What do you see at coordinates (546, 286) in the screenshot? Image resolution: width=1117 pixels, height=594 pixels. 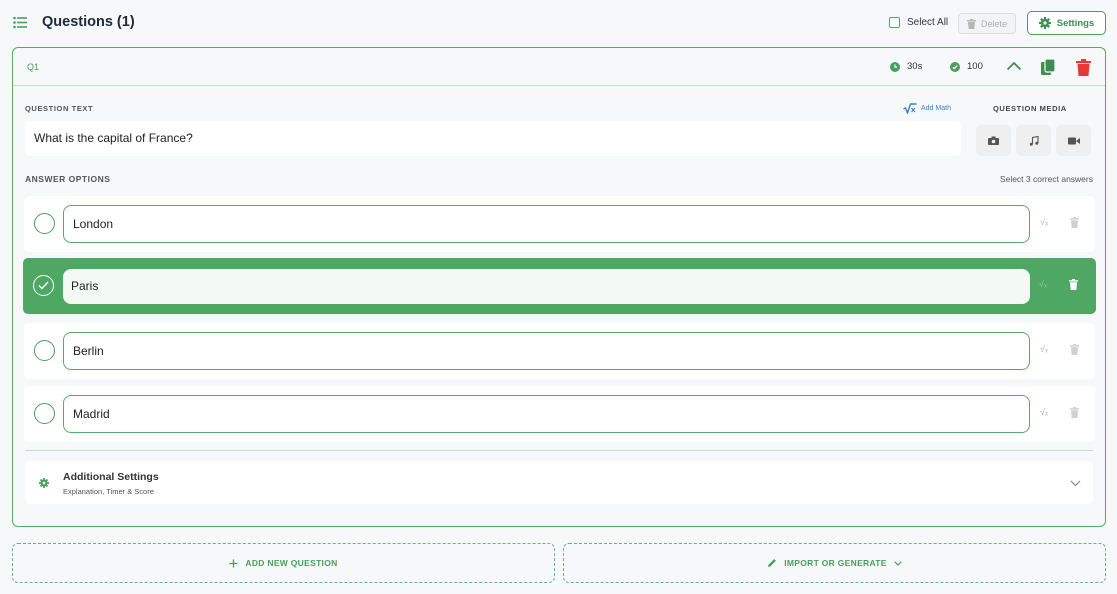 I see `answer-option-input: Paris` at bounding box center [546, 286].